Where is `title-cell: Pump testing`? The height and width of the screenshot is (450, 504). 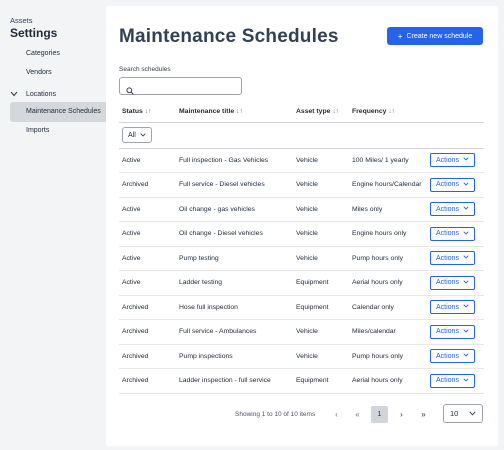 title-cell: Pump testing is located at coordinates (234, 258).